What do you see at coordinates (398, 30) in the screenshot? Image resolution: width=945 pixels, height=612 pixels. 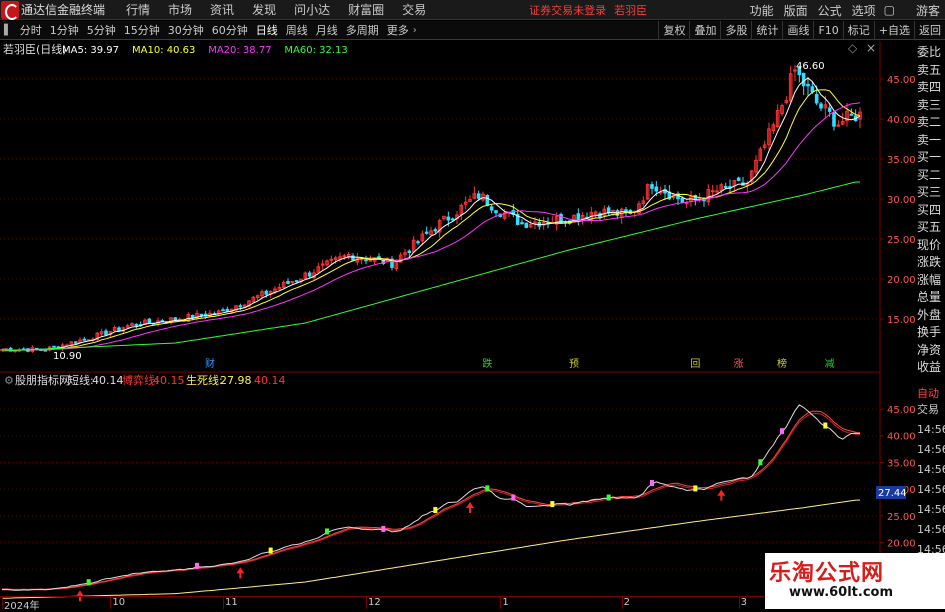 I see `period-more: 更多` at bounding box center [398, 30].